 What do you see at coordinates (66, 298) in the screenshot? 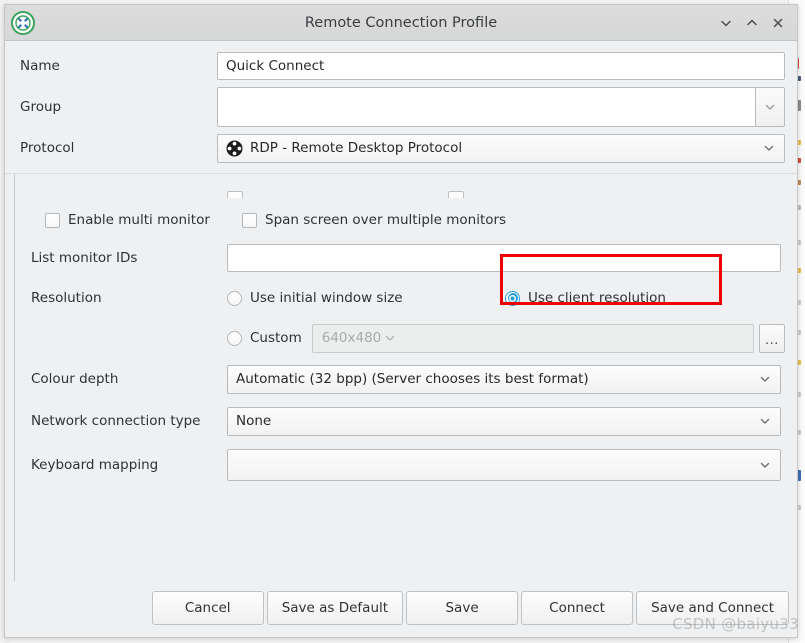
I see `resolution-label: Resolution` at bounding box center [66, 298].